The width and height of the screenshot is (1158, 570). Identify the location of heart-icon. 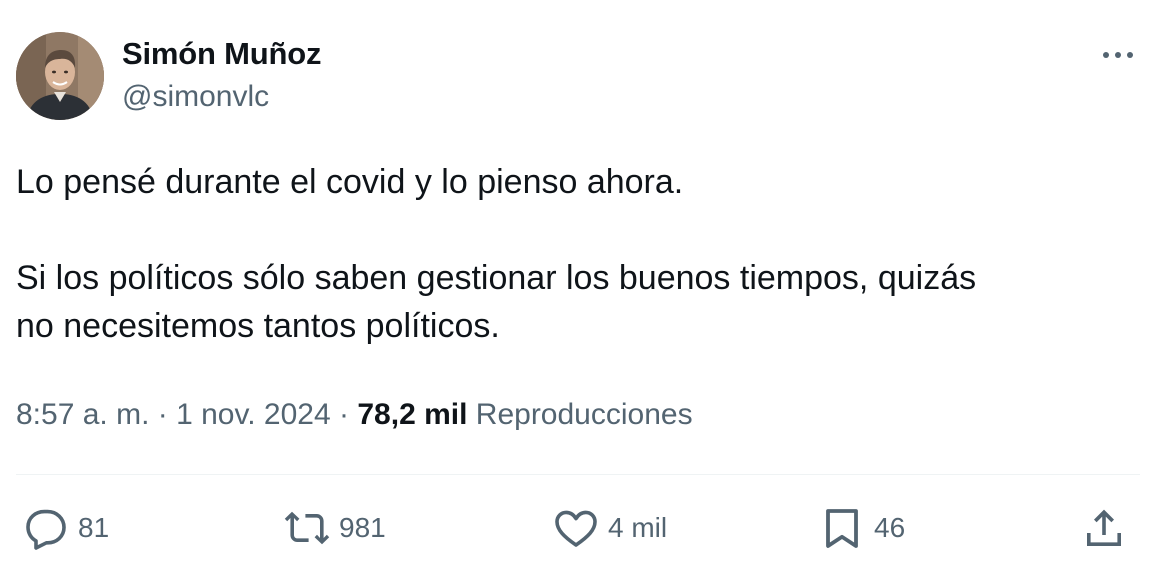
(576, 528).